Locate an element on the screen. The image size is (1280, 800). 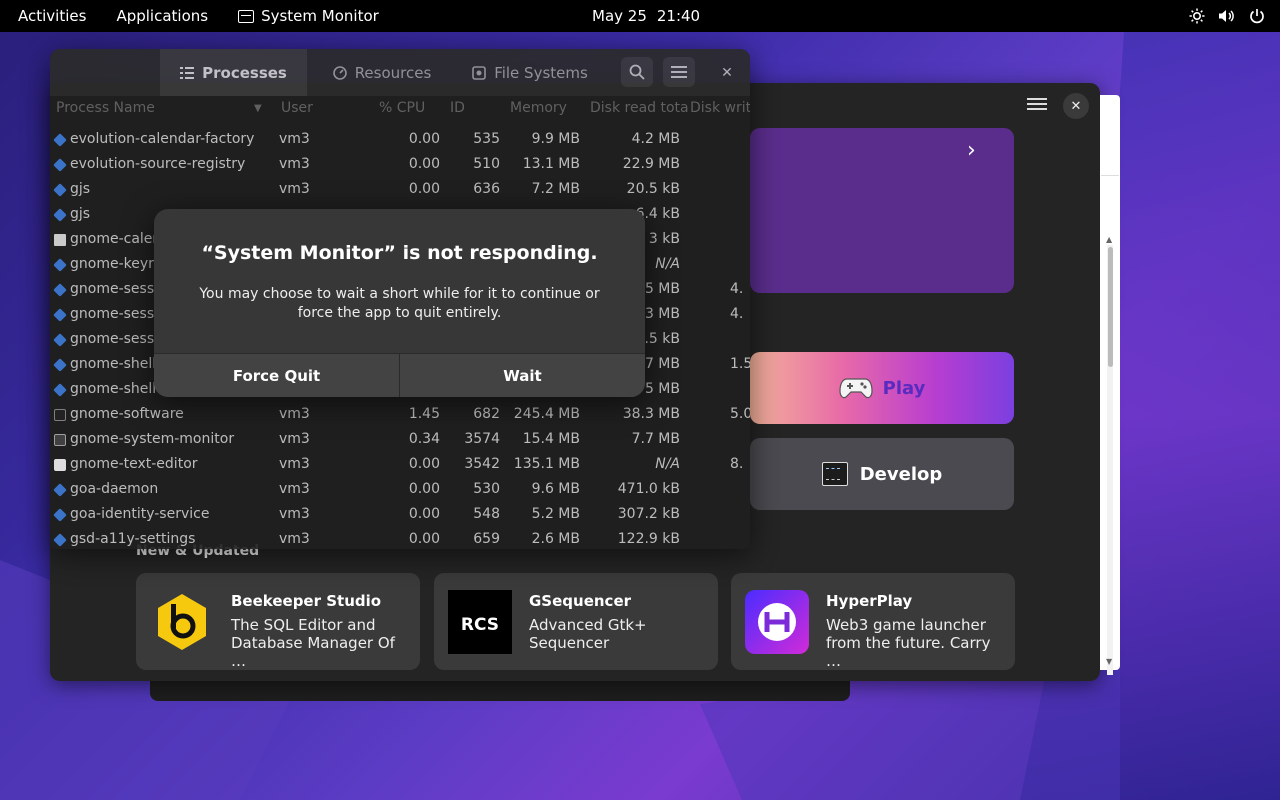
disk-icon is located at coordinates (479, 72).